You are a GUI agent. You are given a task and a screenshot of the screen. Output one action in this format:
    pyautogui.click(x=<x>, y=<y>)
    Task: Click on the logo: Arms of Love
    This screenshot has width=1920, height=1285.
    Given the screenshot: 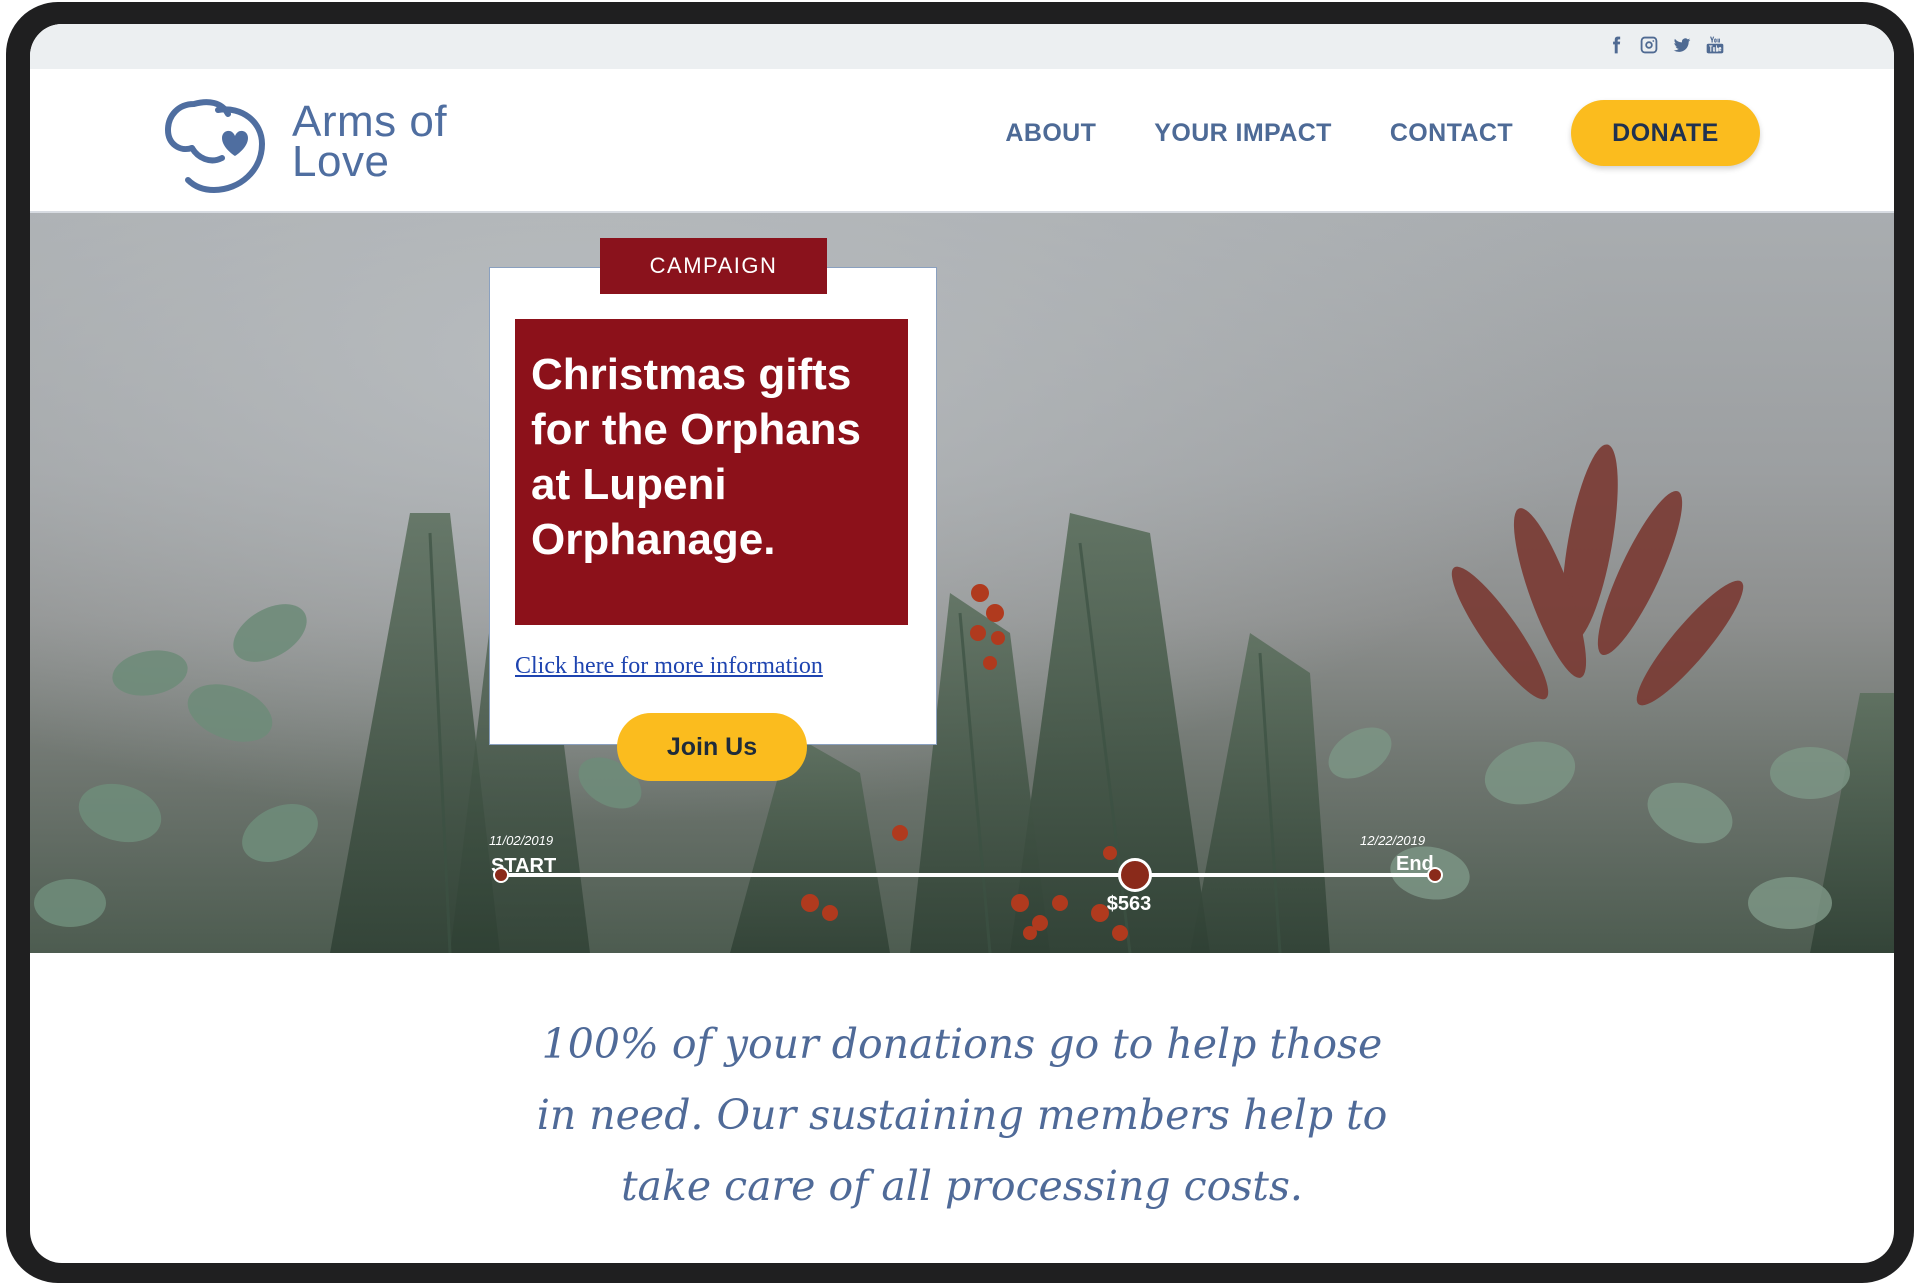 What is the action you would take?
    pyautogui.click(x=302, y=142)
    